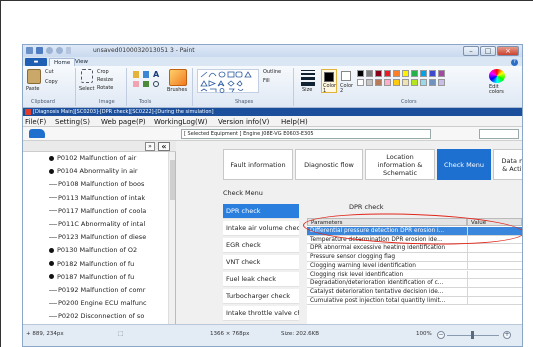 The image size is (533, 347). I want to click on cut-button: Cut, so click(49, 72).